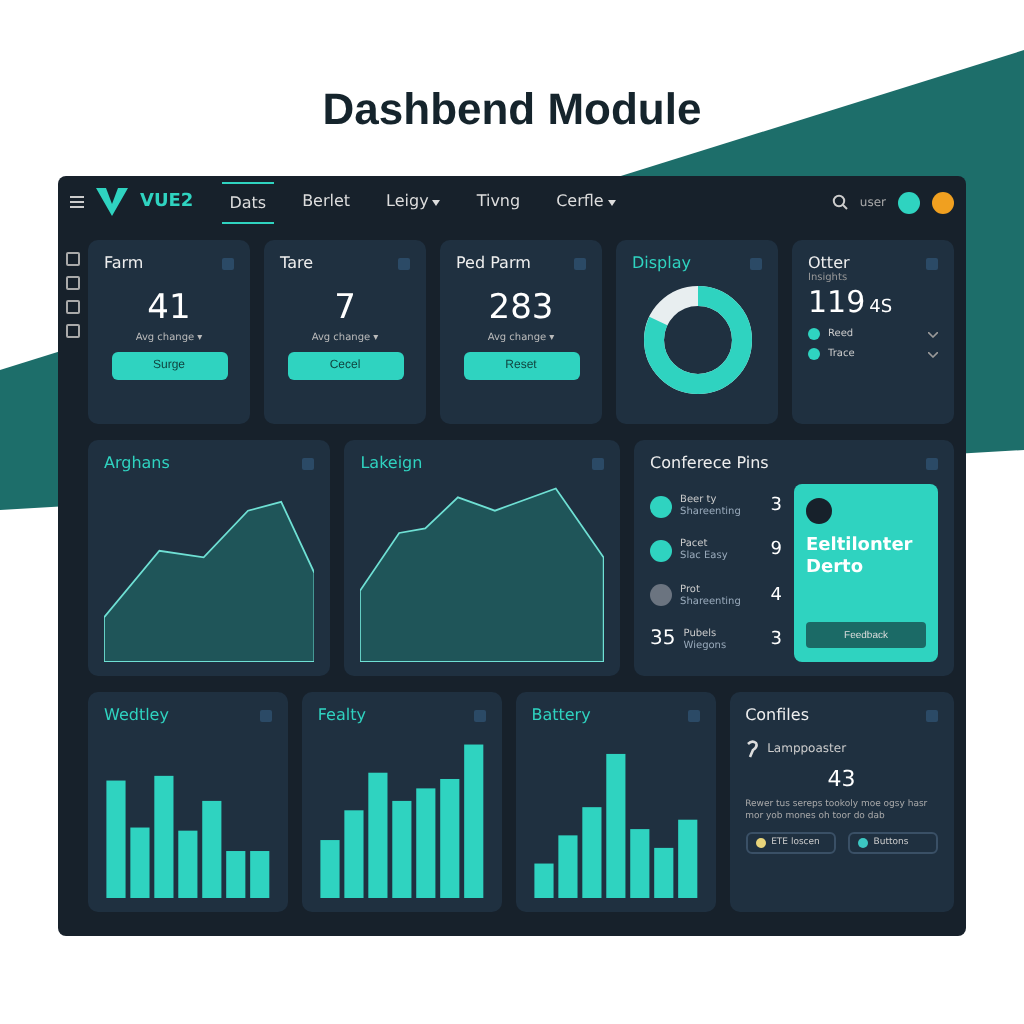 The height and width of the screenshot is (1024, 1024). Describe the element at coordinates (561, 715) in the screenshot. I see `card-title: Battery` at that location.